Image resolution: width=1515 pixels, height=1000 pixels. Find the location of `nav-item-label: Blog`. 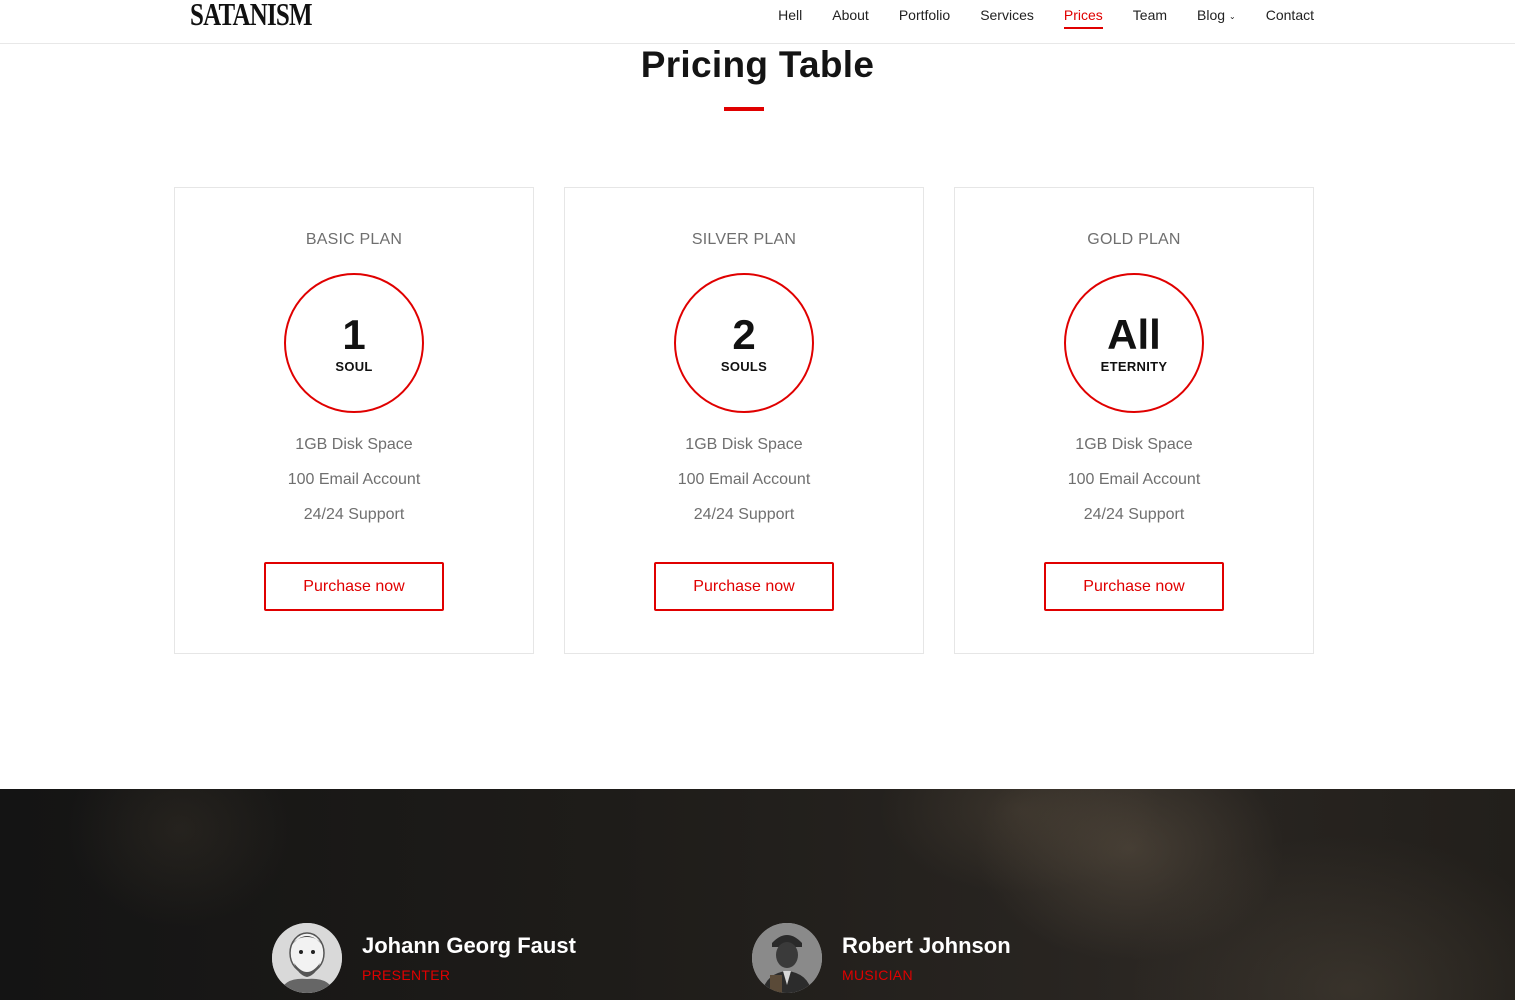

nav-item-label: Blog is located at coordinates (1211, 15).